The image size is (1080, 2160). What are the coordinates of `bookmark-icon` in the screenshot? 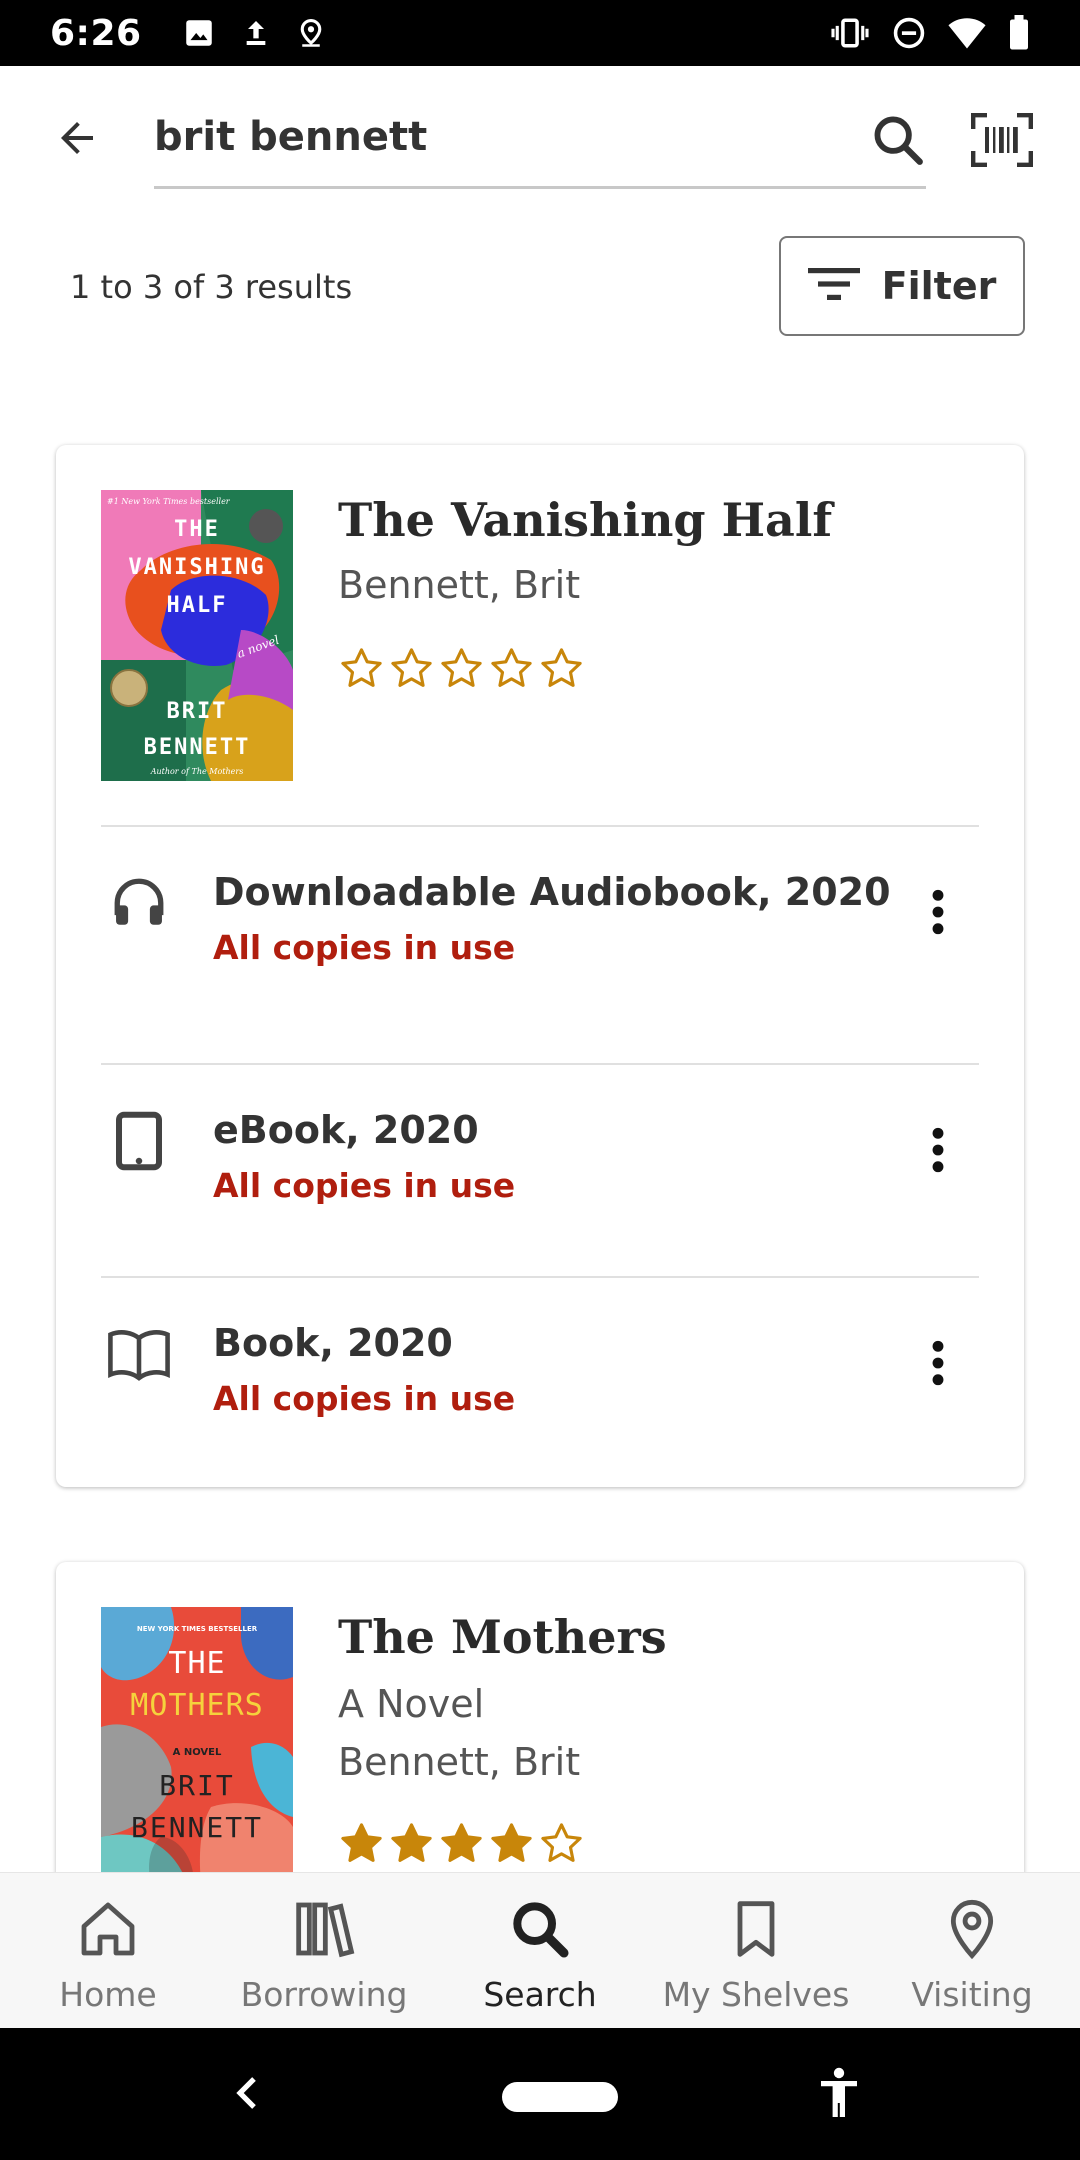 It's located at (756, 1931).